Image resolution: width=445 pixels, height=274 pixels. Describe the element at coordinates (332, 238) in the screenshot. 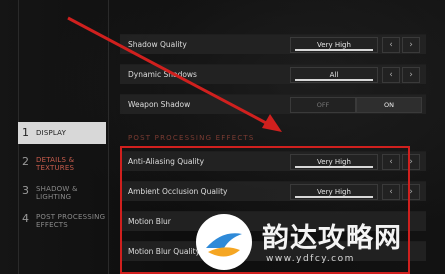

I see `watermark-text: 韵达攻略网` at that location.